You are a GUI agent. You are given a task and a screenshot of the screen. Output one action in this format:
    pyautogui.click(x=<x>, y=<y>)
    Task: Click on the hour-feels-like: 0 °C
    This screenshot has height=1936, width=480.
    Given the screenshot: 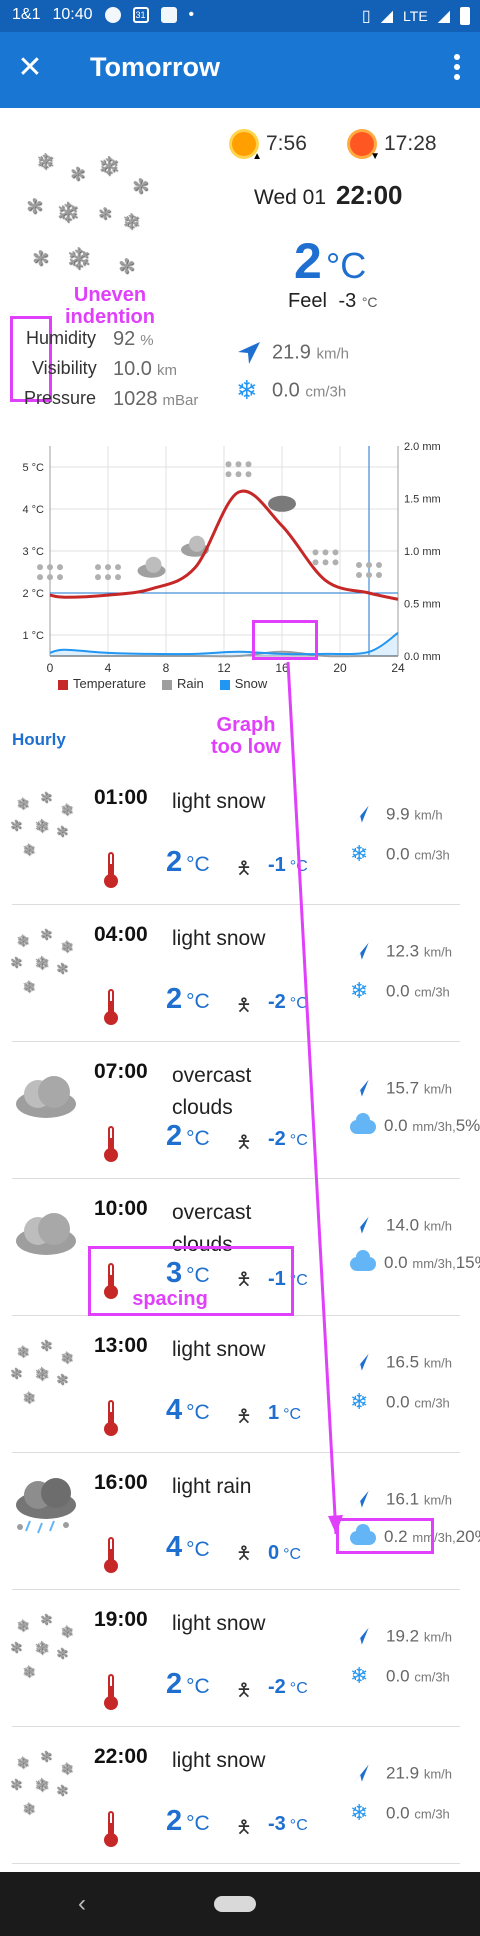 What is the action you would take?
    pyautogui.click(x=284, y=1554)
    